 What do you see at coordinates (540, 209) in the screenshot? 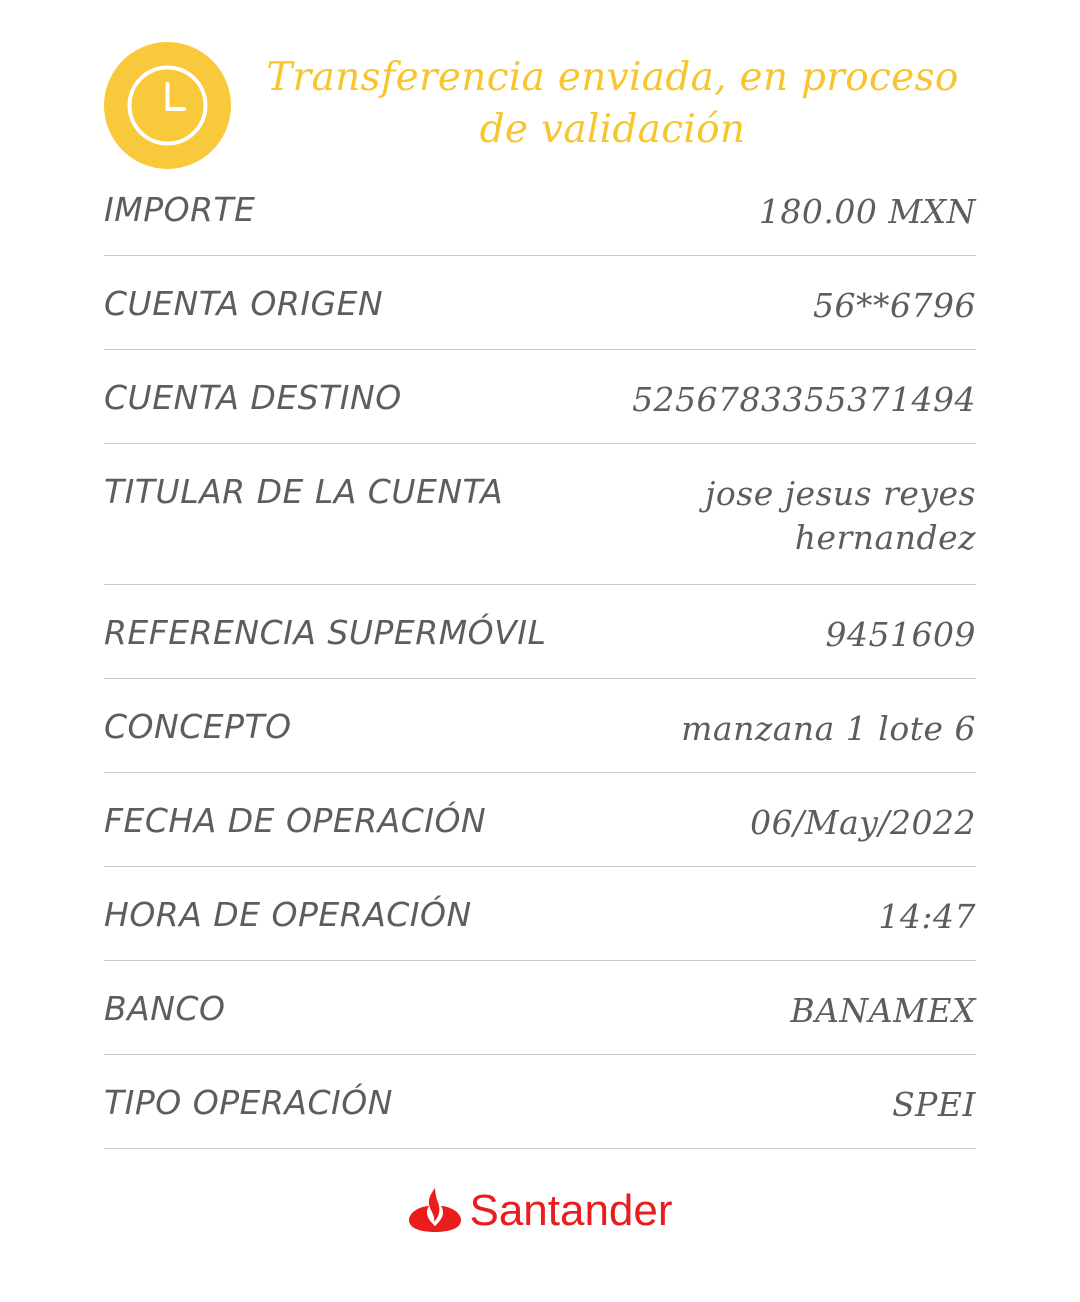
I see `detail-row-importe: IMPORTE 180.00 MXN` at bounding box center [540, 209].